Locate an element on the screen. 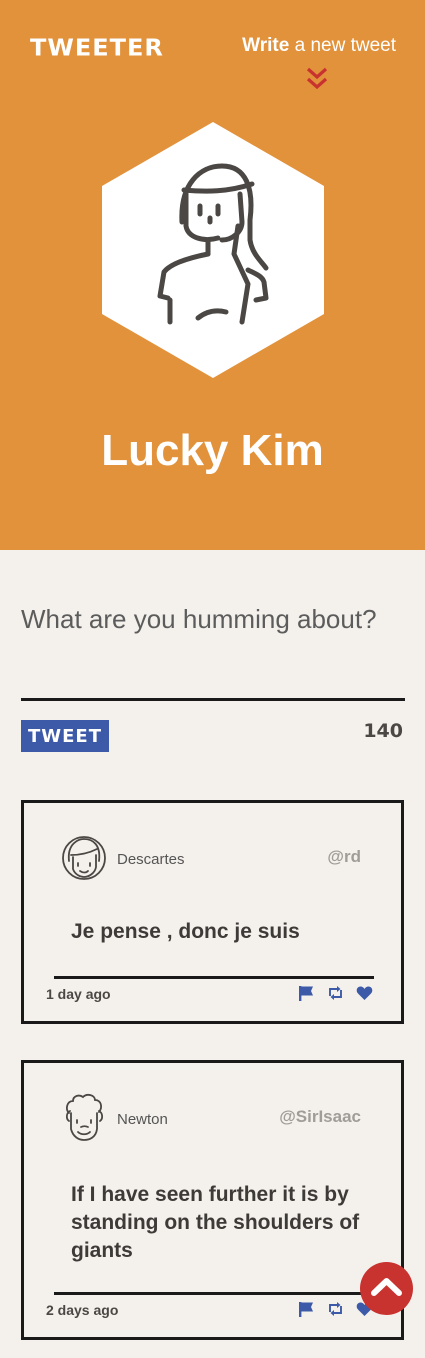 Image resolution: width=425 pixels, height=1358 pixels. chevron-up-icon is located at coordinates (386, 1287).